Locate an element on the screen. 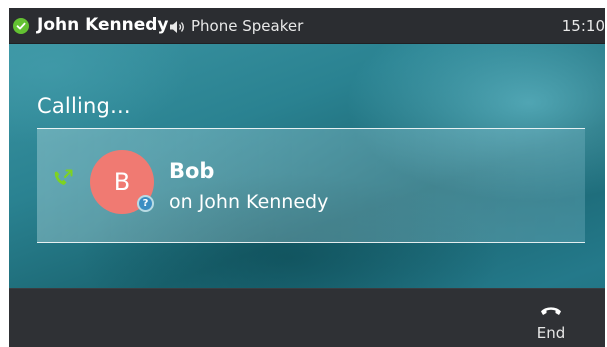 This screenshot has height=347, width=607. line-info: on John Kennedy is located at coordinates (249, 202).